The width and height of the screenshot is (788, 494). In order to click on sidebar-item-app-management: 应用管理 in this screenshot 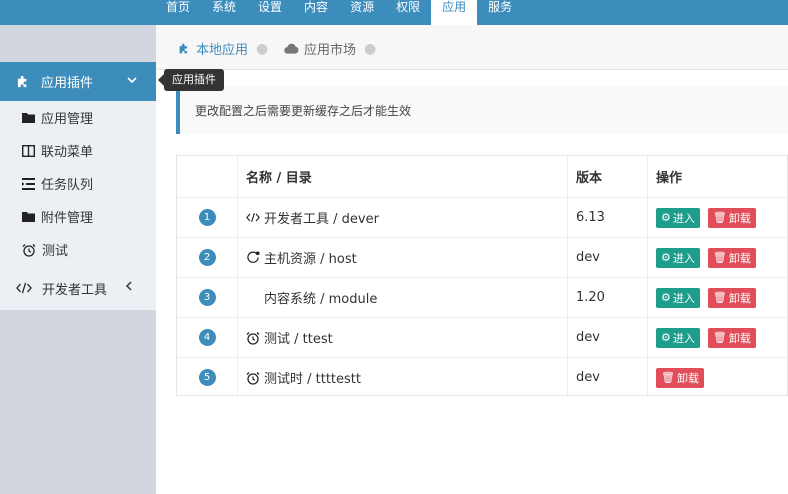, I will do `click(78, 117)`.